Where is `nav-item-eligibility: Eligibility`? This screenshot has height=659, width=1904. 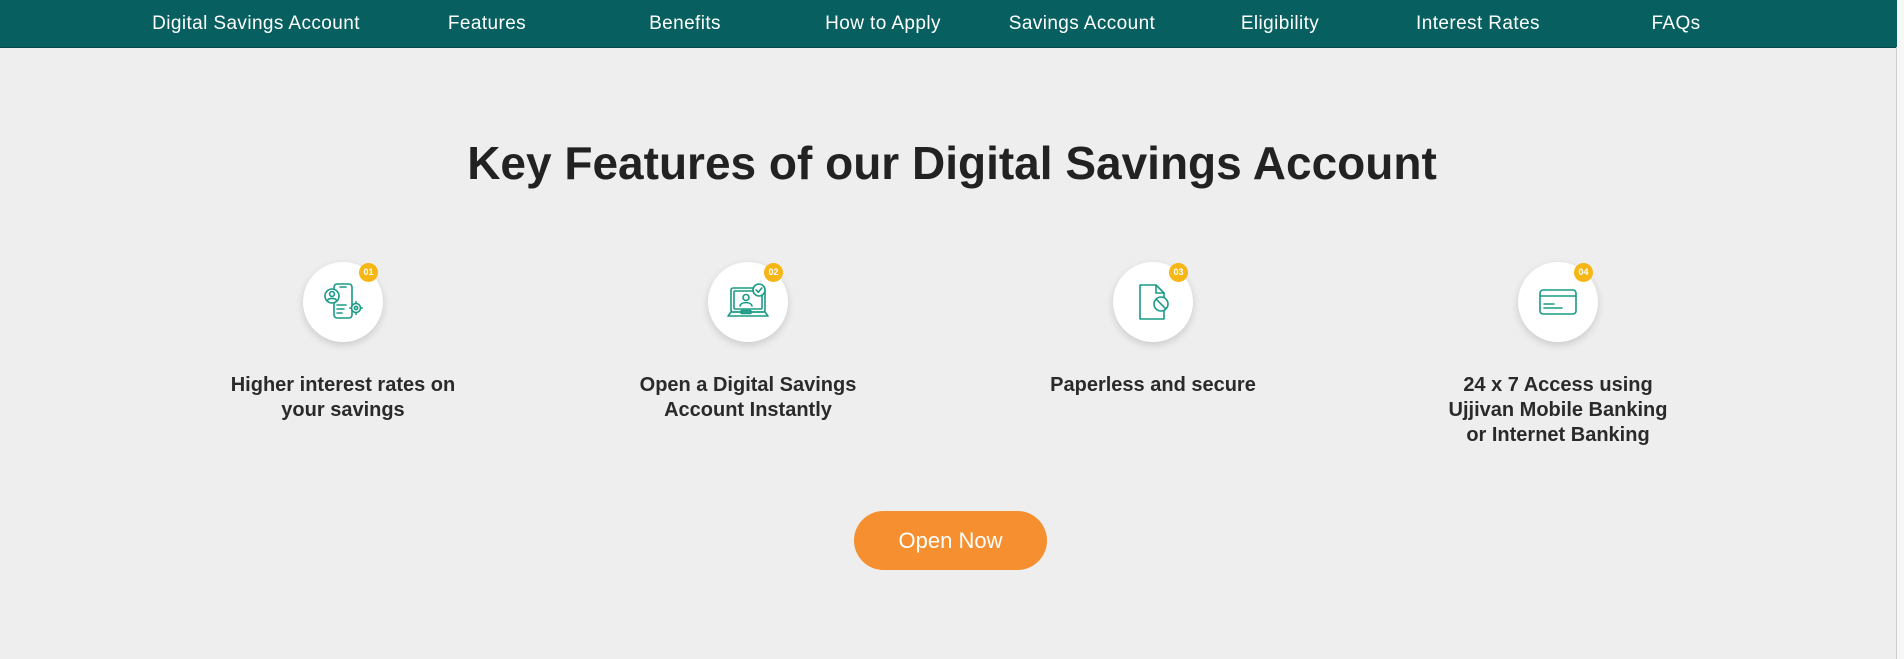
nav-item-eligibility: Eligibility is located at coordinates (1280, 23).